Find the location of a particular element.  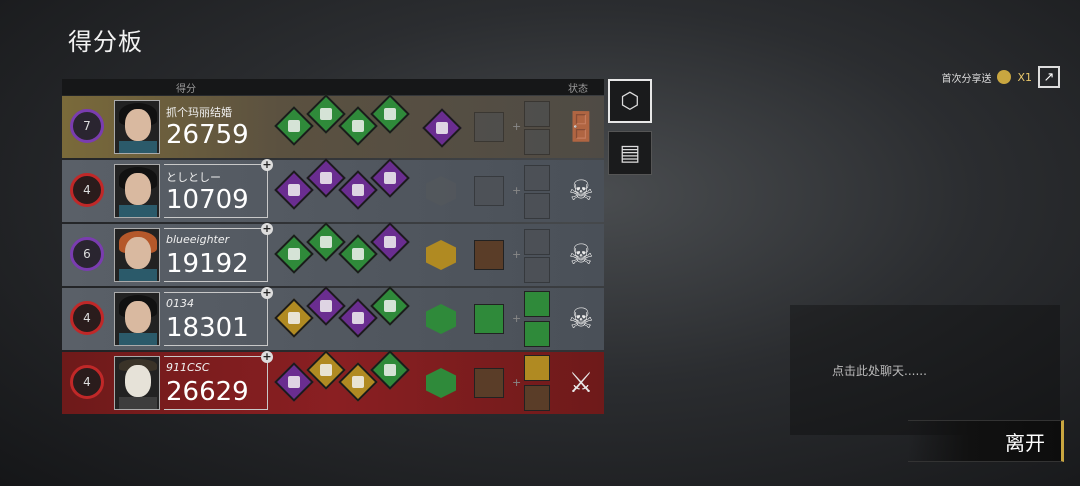

player-score: 10709 is located at coordinates (207, 200).